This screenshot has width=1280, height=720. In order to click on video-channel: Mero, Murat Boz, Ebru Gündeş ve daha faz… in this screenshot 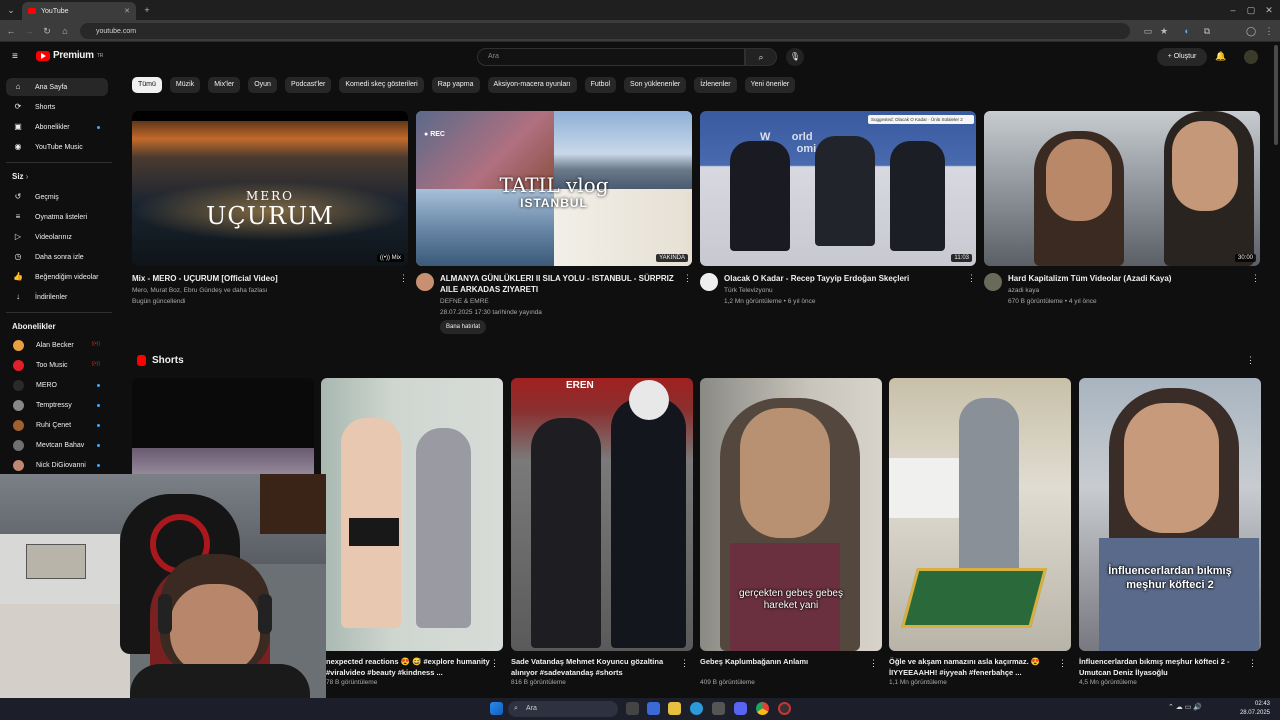, I will do `click(199, 290)`.